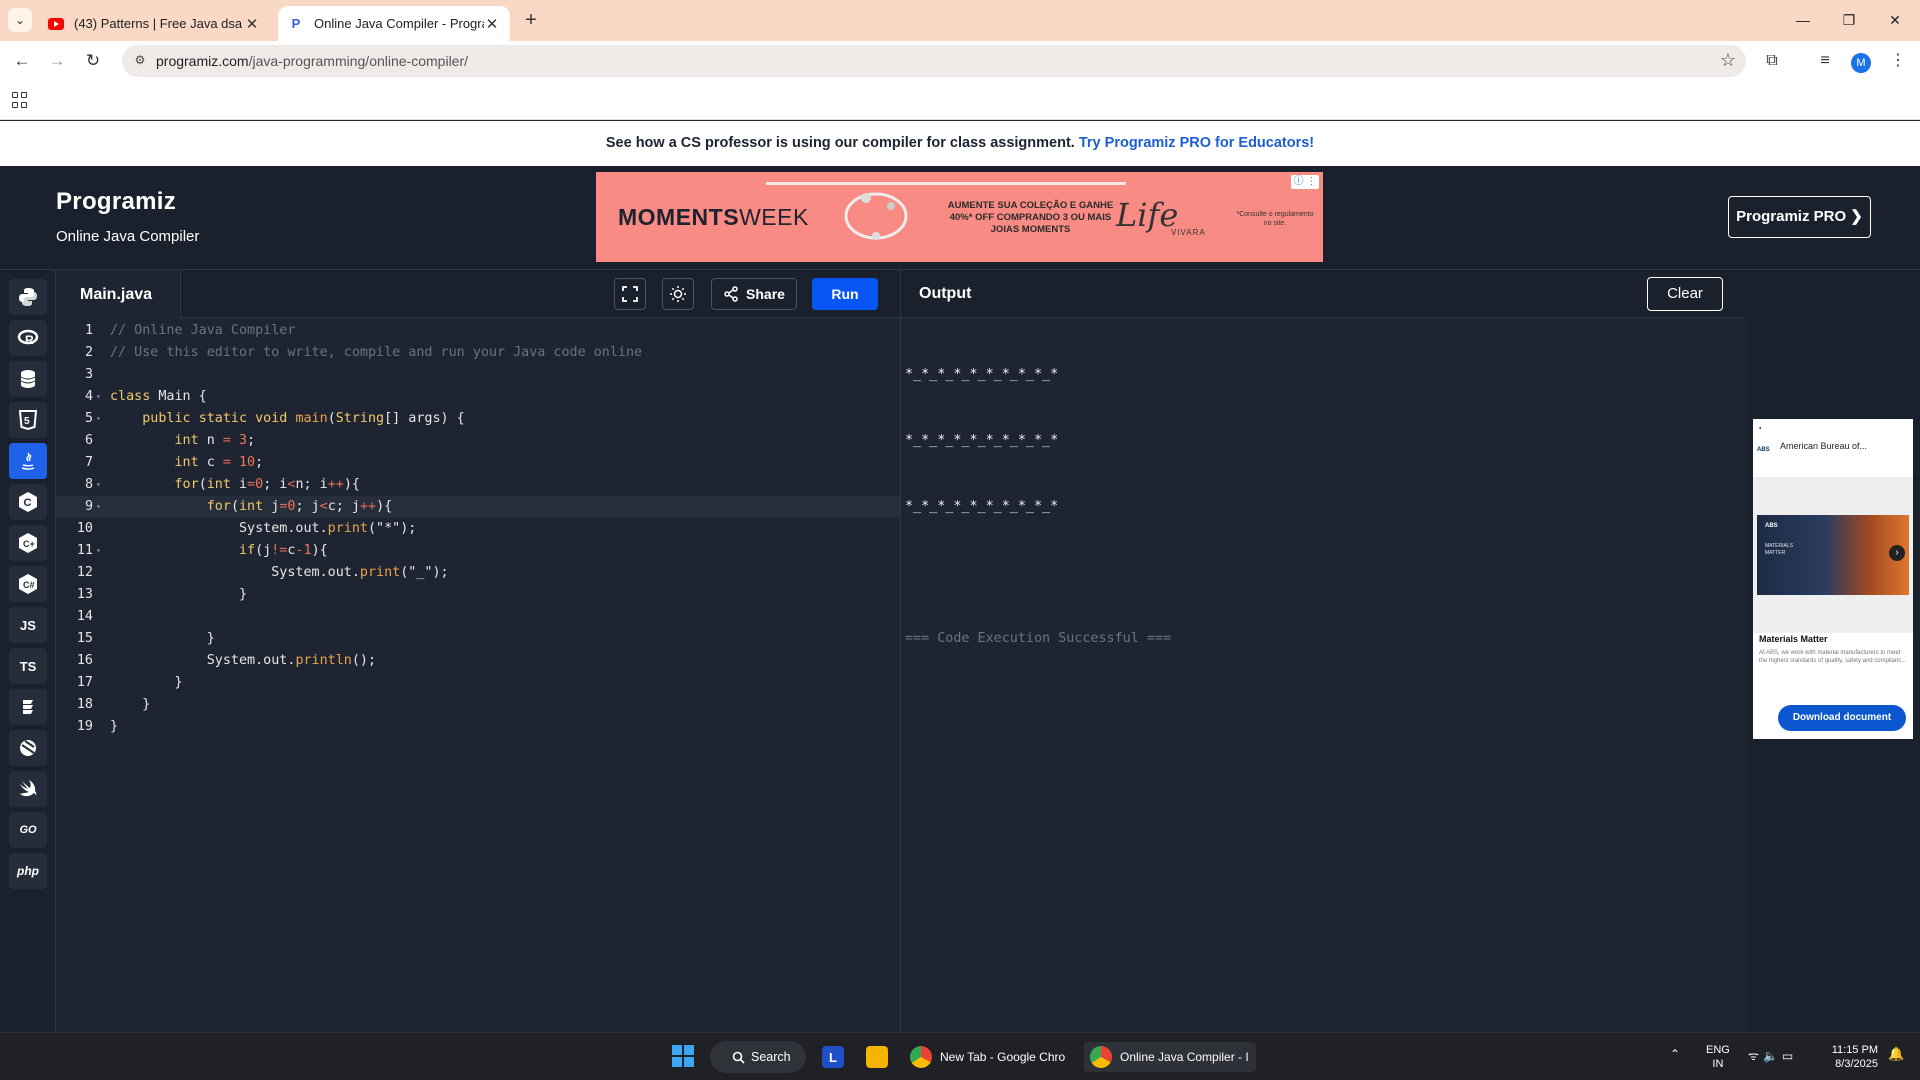  I want to click on restore-button: ❐, so click(1849, 20).